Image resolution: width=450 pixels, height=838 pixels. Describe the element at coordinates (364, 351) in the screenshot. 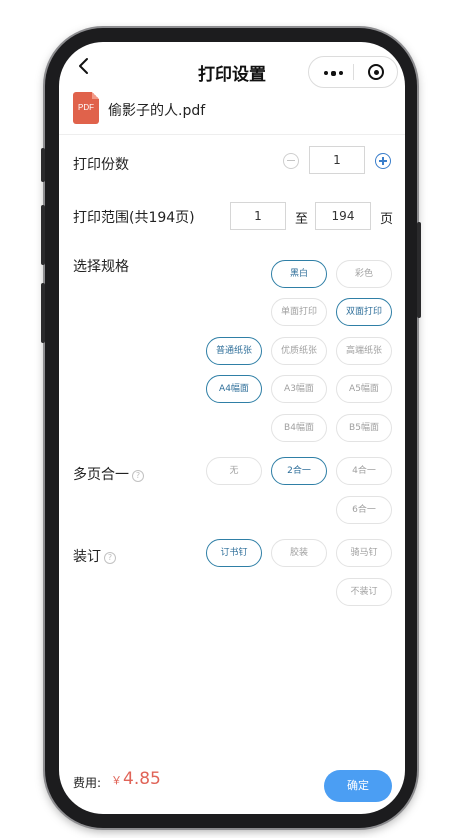

I see `option-paper-high-end: 高端纸张` at that location.